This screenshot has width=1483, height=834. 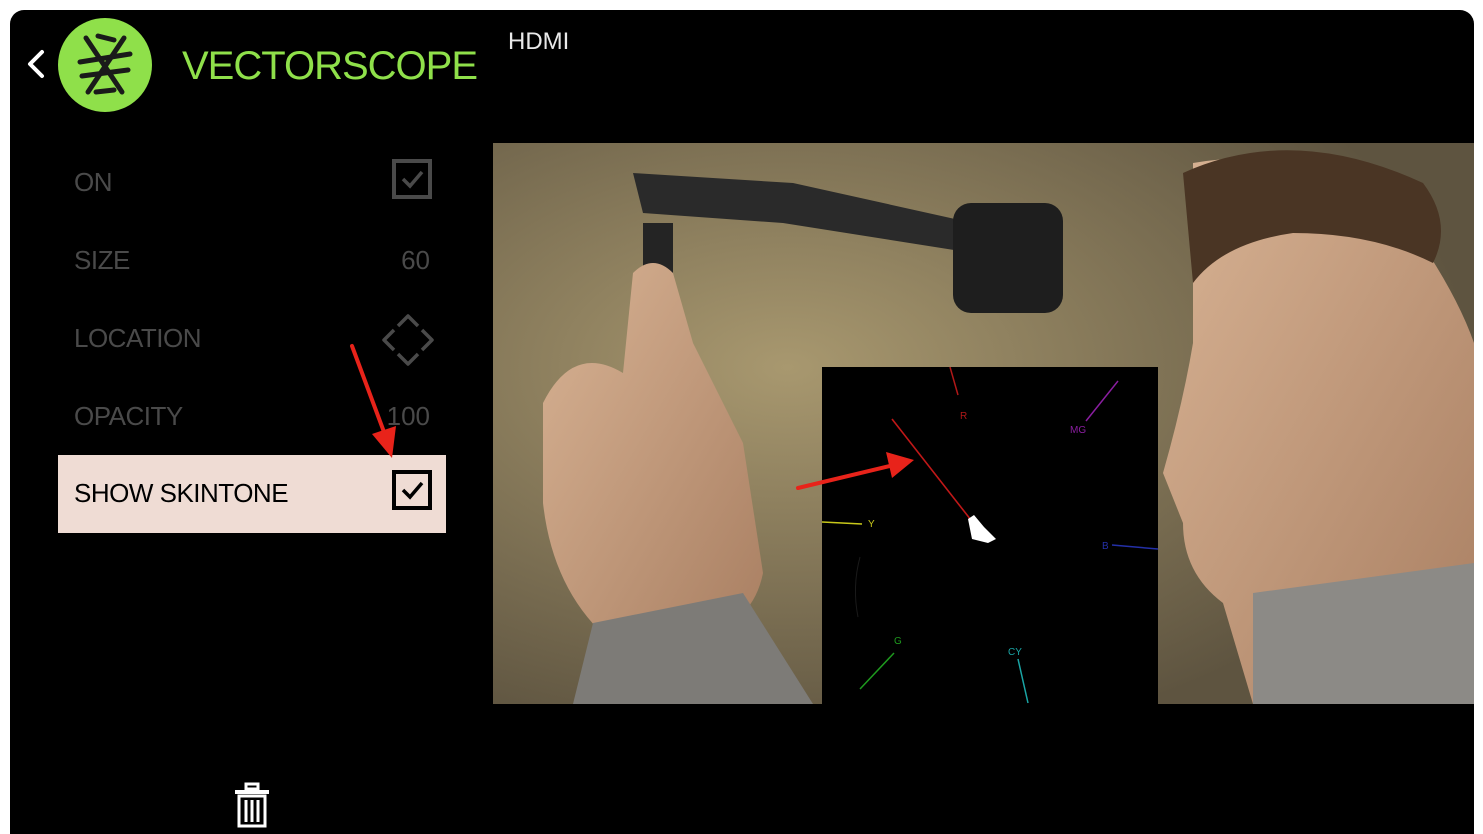 I want to click on page-title: VECTORSCOPE, so click(x=330, y=66).